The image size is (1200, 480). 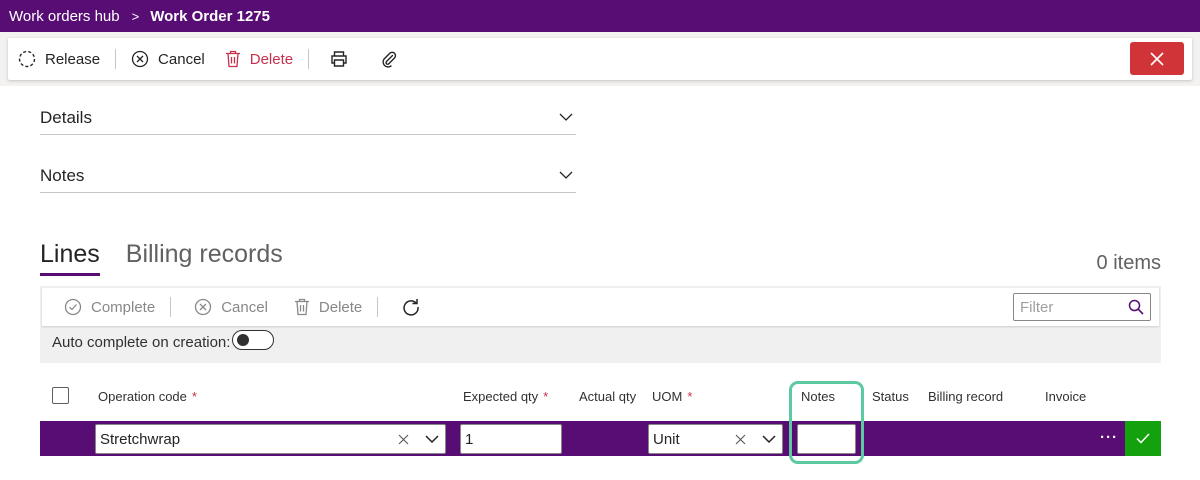 I want to click on command-area: Release Cancel Delete, so click(x=600, y=59).